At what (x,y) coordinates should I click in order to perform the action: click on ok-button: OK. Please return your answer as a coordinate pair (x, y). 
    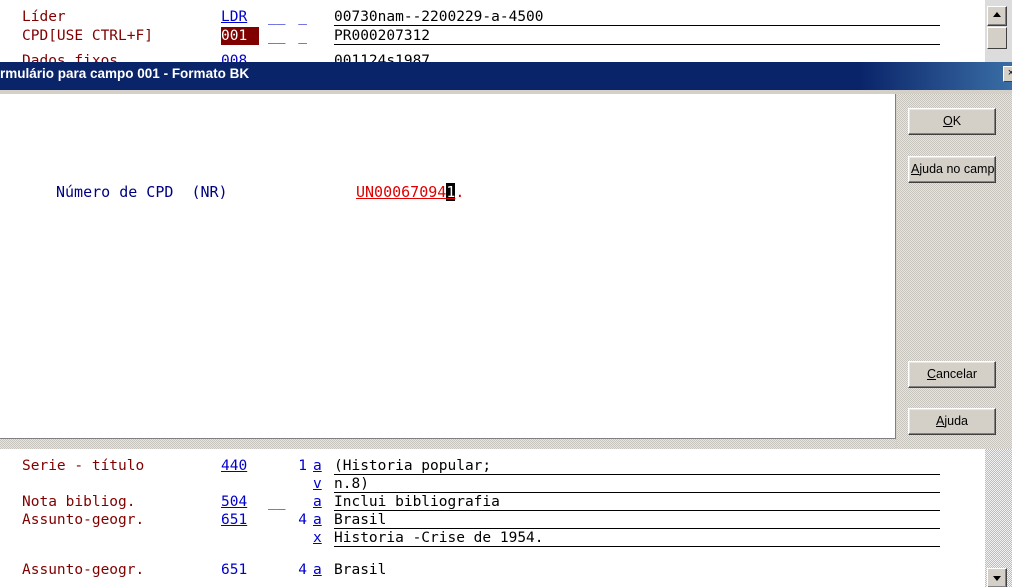
    Looking at the image, I should click on (952, 121).